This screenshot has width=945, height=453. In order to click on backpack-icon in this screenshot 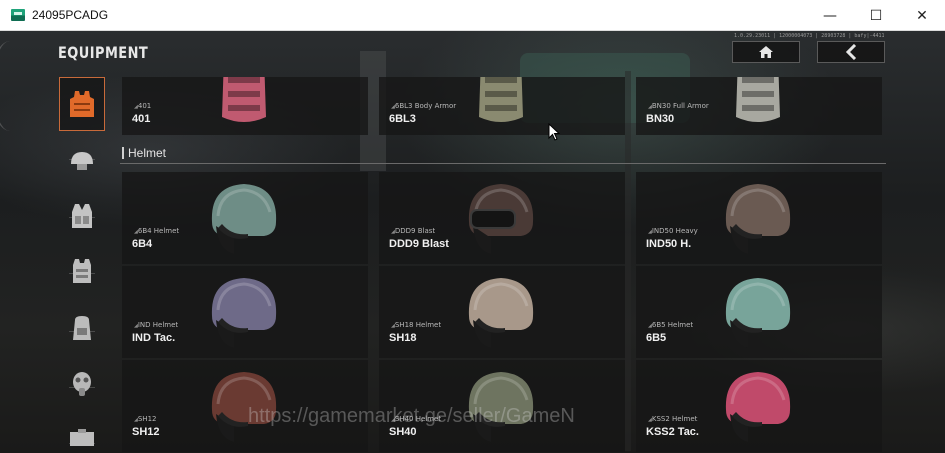, I will do `click(82, 328)`.